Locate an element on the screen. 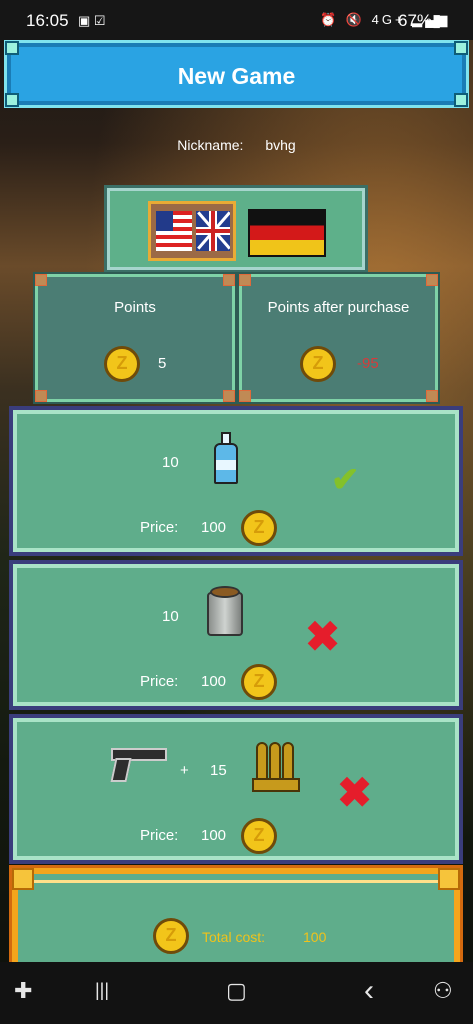  nickname-row: Nickname: bvhg is located at coordinates (236, 145).